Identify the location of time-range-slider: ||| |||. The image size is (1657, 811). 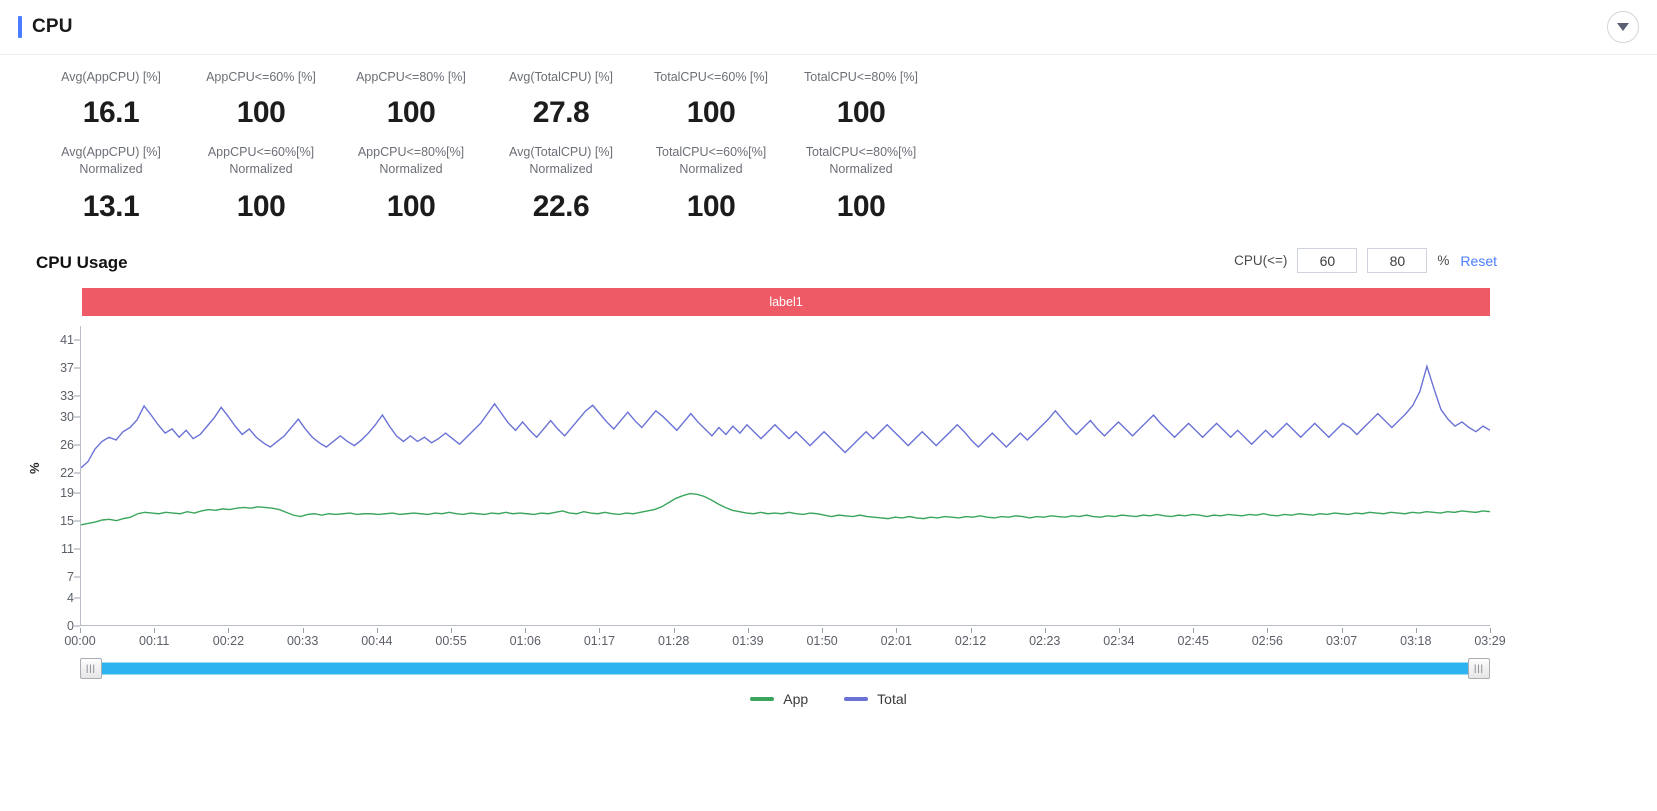
(785, 668).